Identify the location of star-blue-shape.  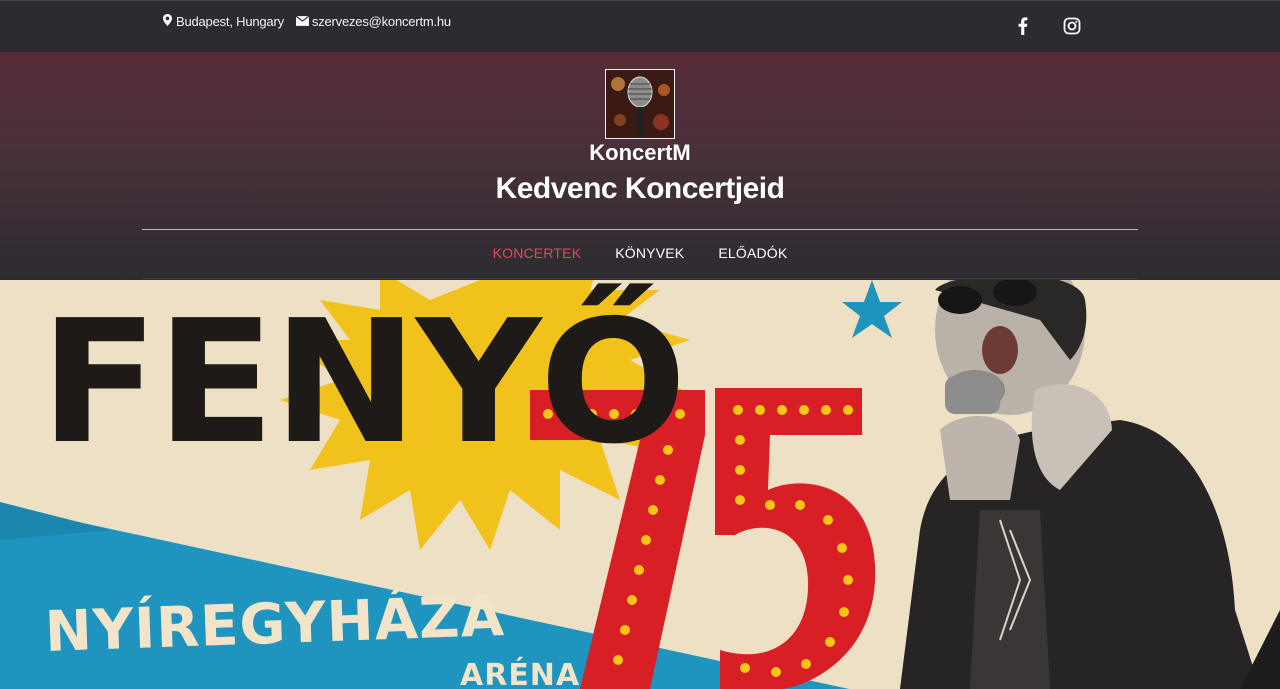
(872, 309).